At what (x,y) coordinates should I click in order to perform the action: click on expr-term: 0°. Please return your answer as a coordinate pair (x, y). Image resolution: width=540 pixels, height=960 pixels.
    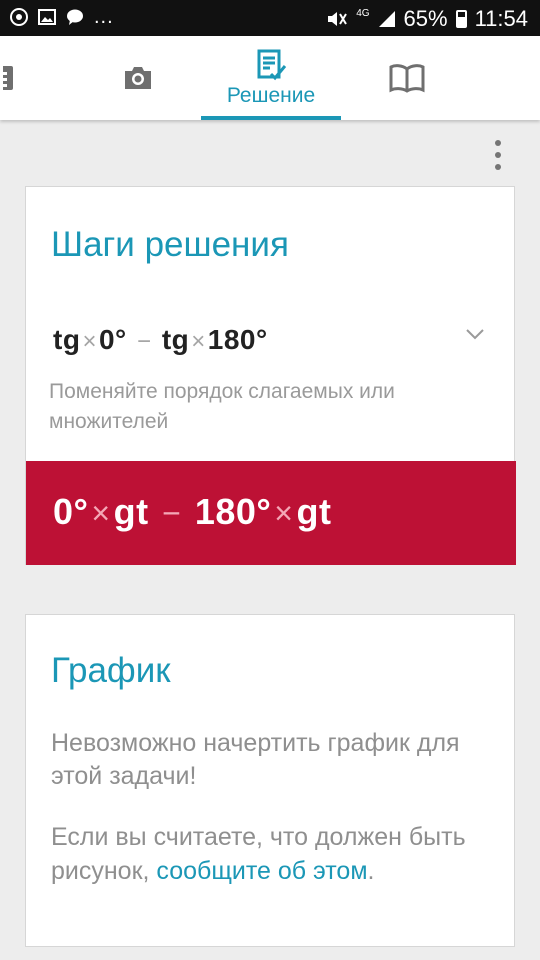
    Looking at the image, I should click on (112, 339).